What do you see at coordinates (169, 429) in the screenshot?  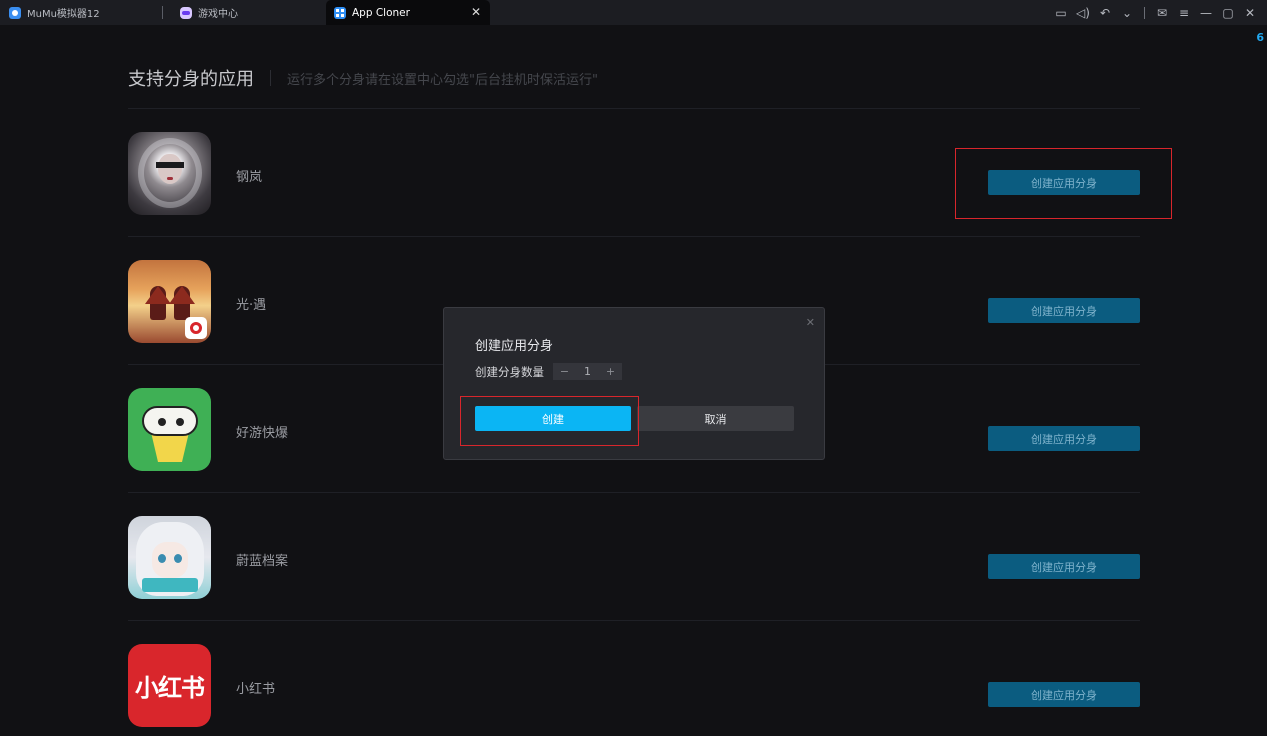 I see `haoyou-app-icon` at bounding box center [169, 429].